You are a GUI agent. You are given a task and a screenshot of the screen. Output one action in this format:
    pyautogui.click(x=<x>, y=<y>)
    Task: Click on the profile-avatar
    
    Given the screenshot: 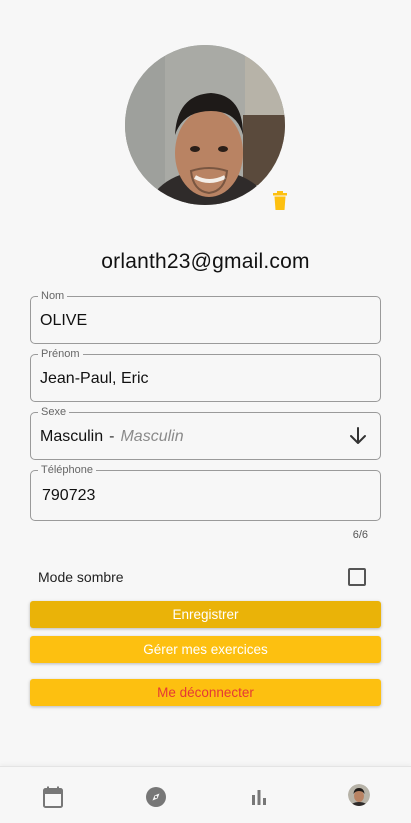 What is the action you would take?
    pyautogui.click(x=359, y=795)
    